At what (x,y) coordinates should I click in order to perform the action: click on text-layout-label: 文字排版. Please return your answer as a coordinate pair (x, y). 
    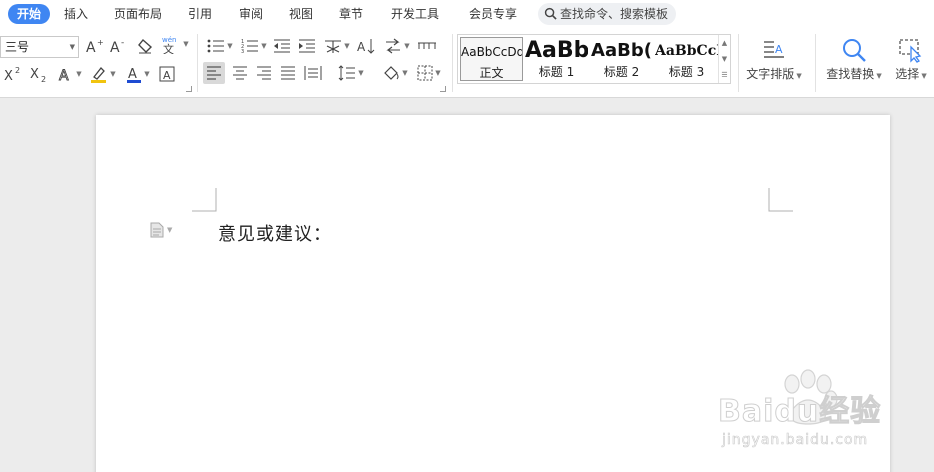
    Looking at the image, I should click on (770, 74).